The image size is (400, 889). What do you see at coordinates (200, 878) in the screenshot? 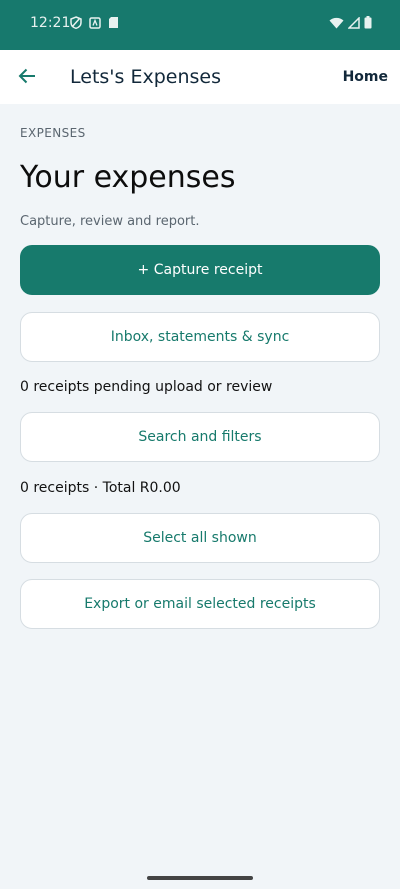
I see `home-indicator` at bounding box center [200, 878].